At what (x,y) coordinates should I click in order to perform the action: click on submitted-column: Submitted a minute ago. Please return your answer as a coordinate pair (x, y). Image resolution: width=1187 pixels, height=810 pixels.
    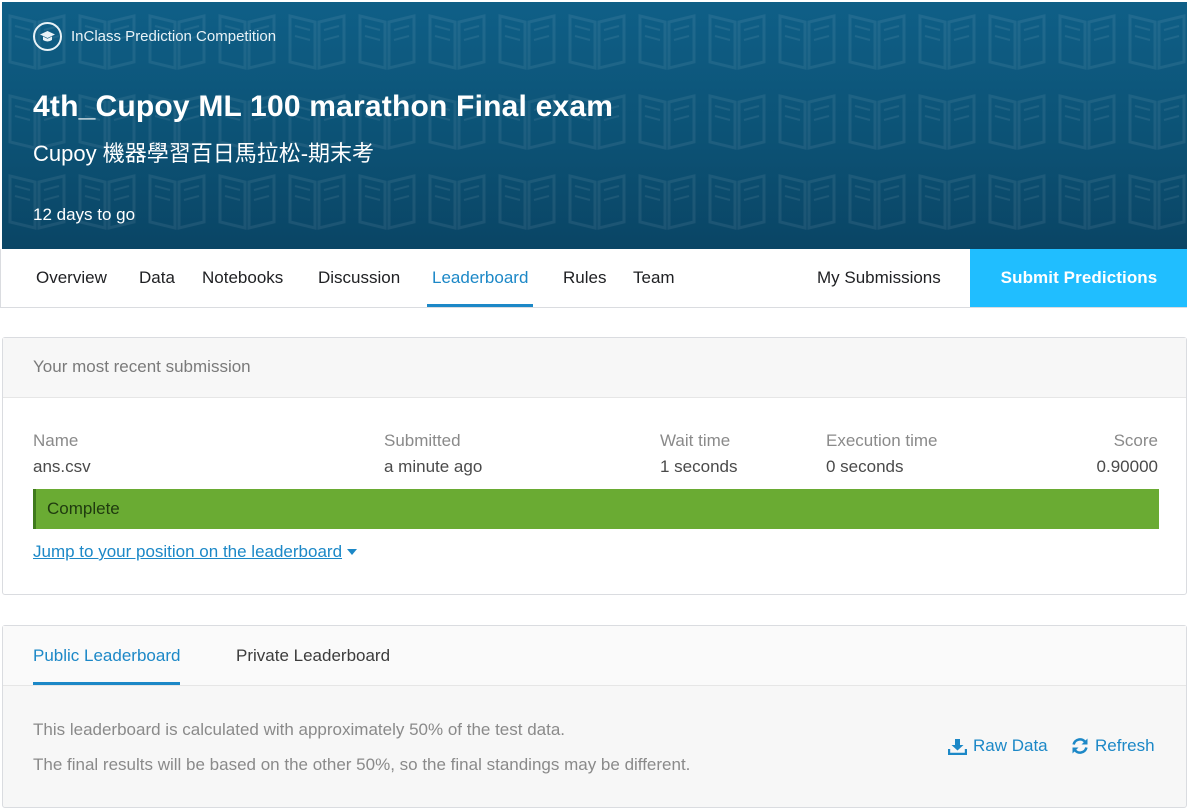
    Looking at the image, I should click on (433, 454).